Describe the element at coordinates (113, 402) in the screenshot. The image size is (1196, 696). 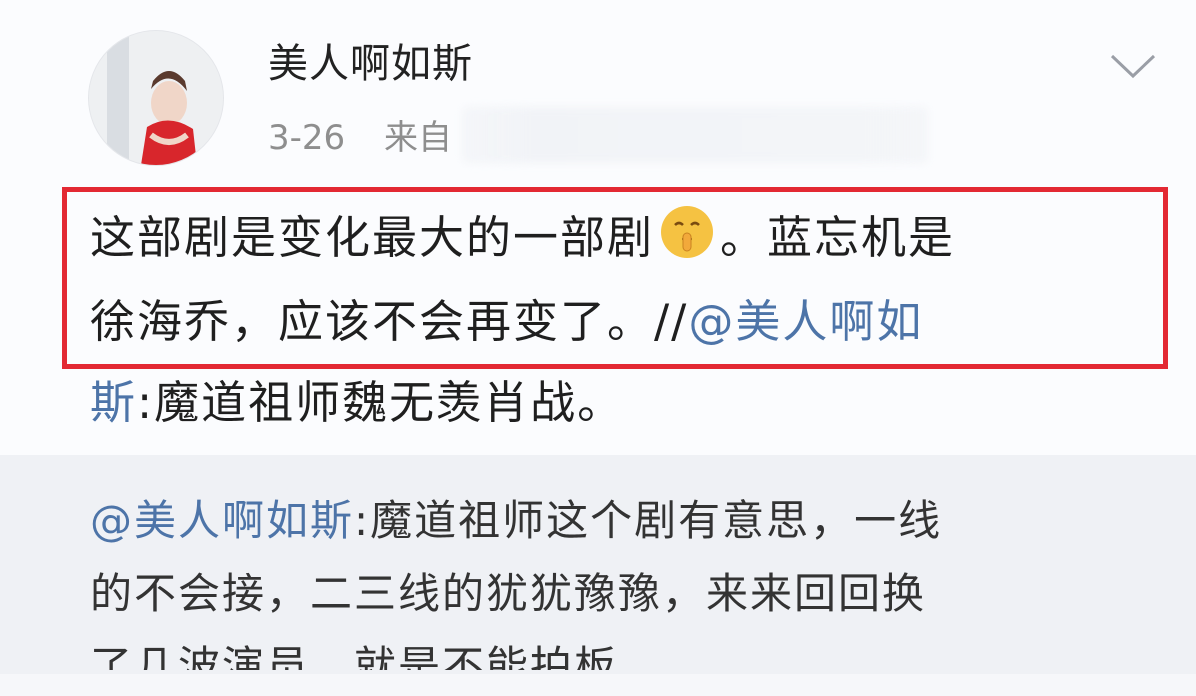
I see `mention-link: 斯` at that location.